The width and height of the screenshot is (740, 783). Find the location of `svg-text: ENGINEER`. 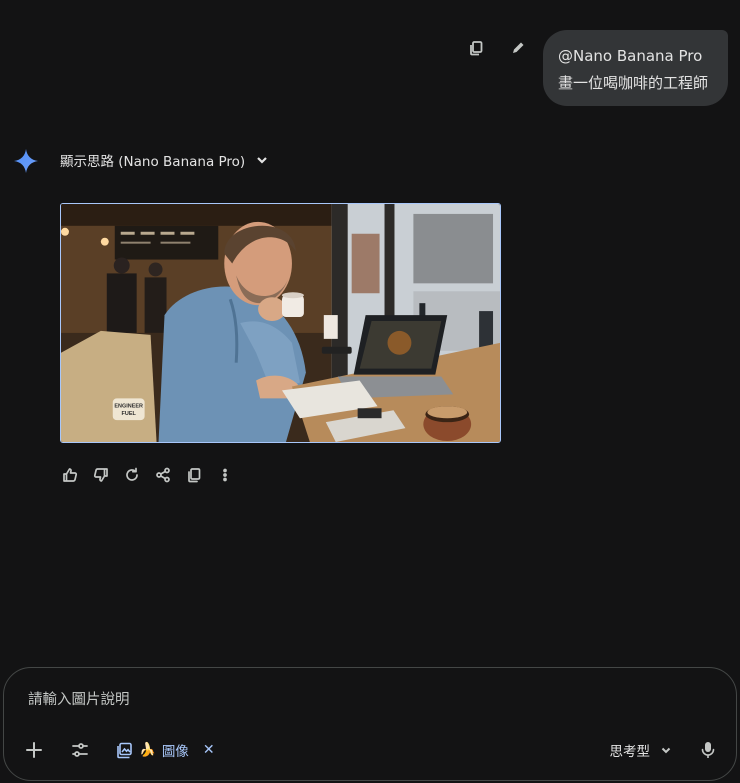

svg-text: ENGINEER is located at coordinates (128, 406).